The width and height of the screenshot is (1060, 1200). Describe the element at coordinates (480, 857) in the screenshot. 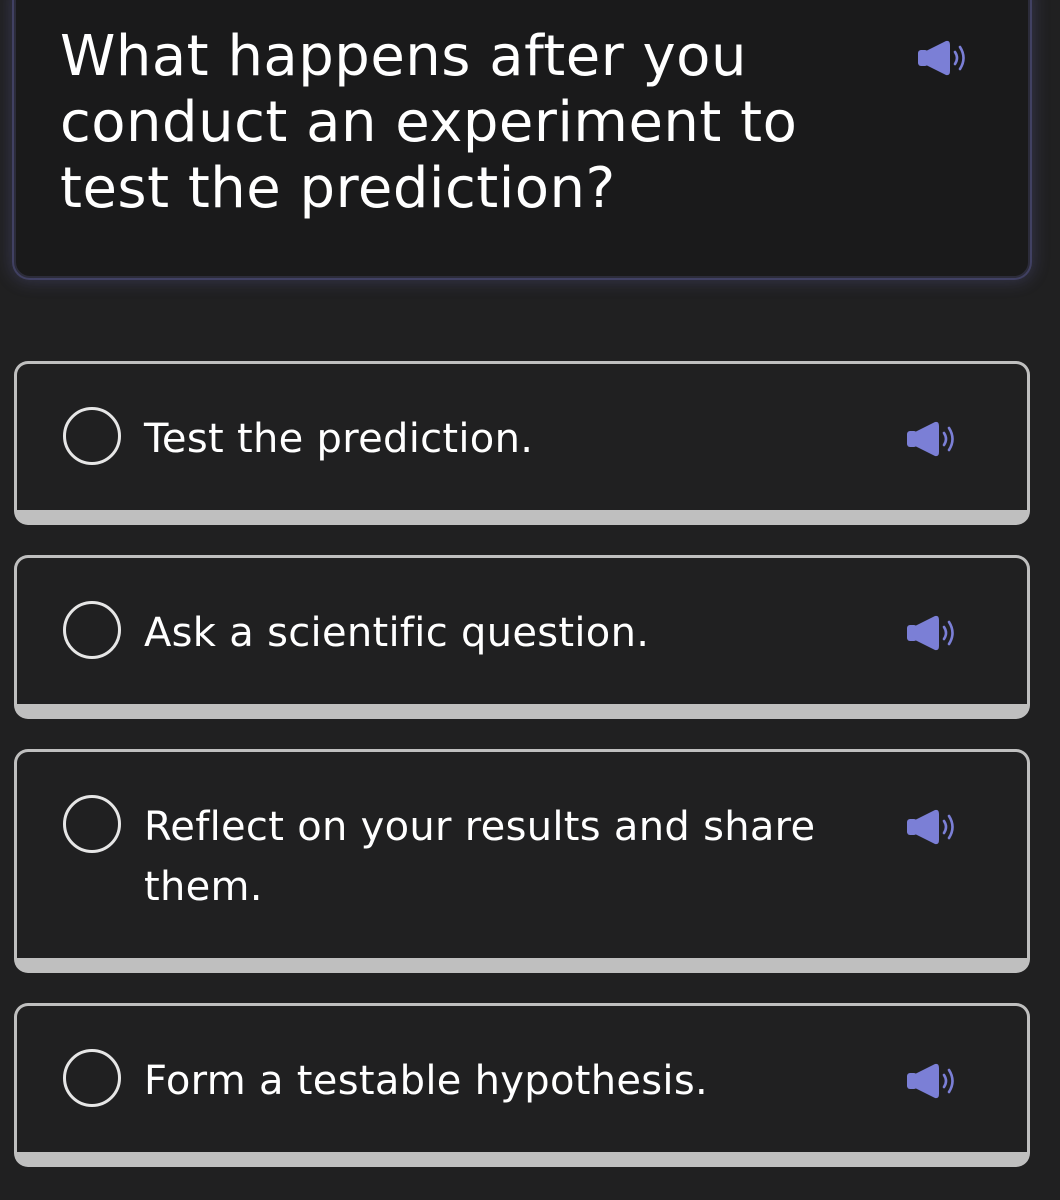

I see `option-label: Reflect on your results and share them.` at that location.